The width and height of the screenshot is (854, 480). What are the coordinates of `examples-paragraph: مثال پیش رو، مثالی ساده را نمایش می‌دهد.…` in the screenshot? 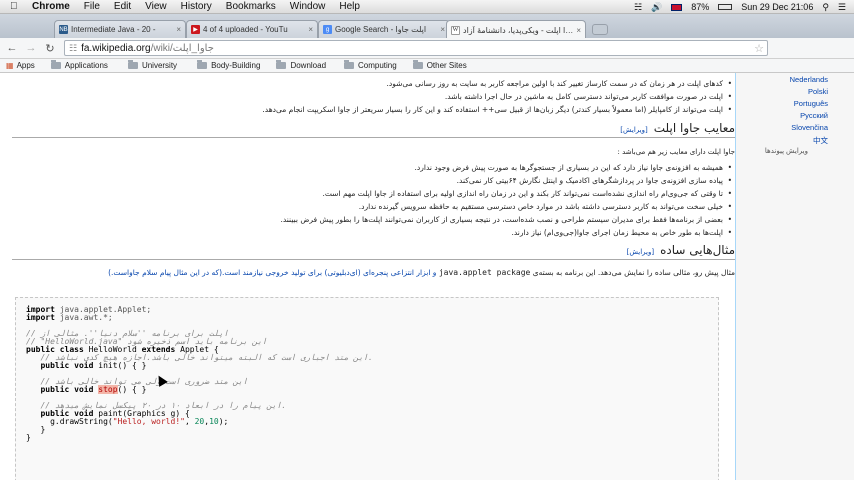 It's located at (377, 273).